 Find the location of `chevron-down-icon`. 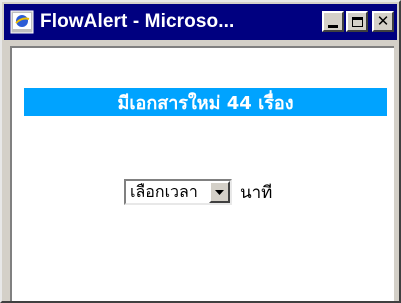

chevron-down-icon is located at coordinates (219, 192).